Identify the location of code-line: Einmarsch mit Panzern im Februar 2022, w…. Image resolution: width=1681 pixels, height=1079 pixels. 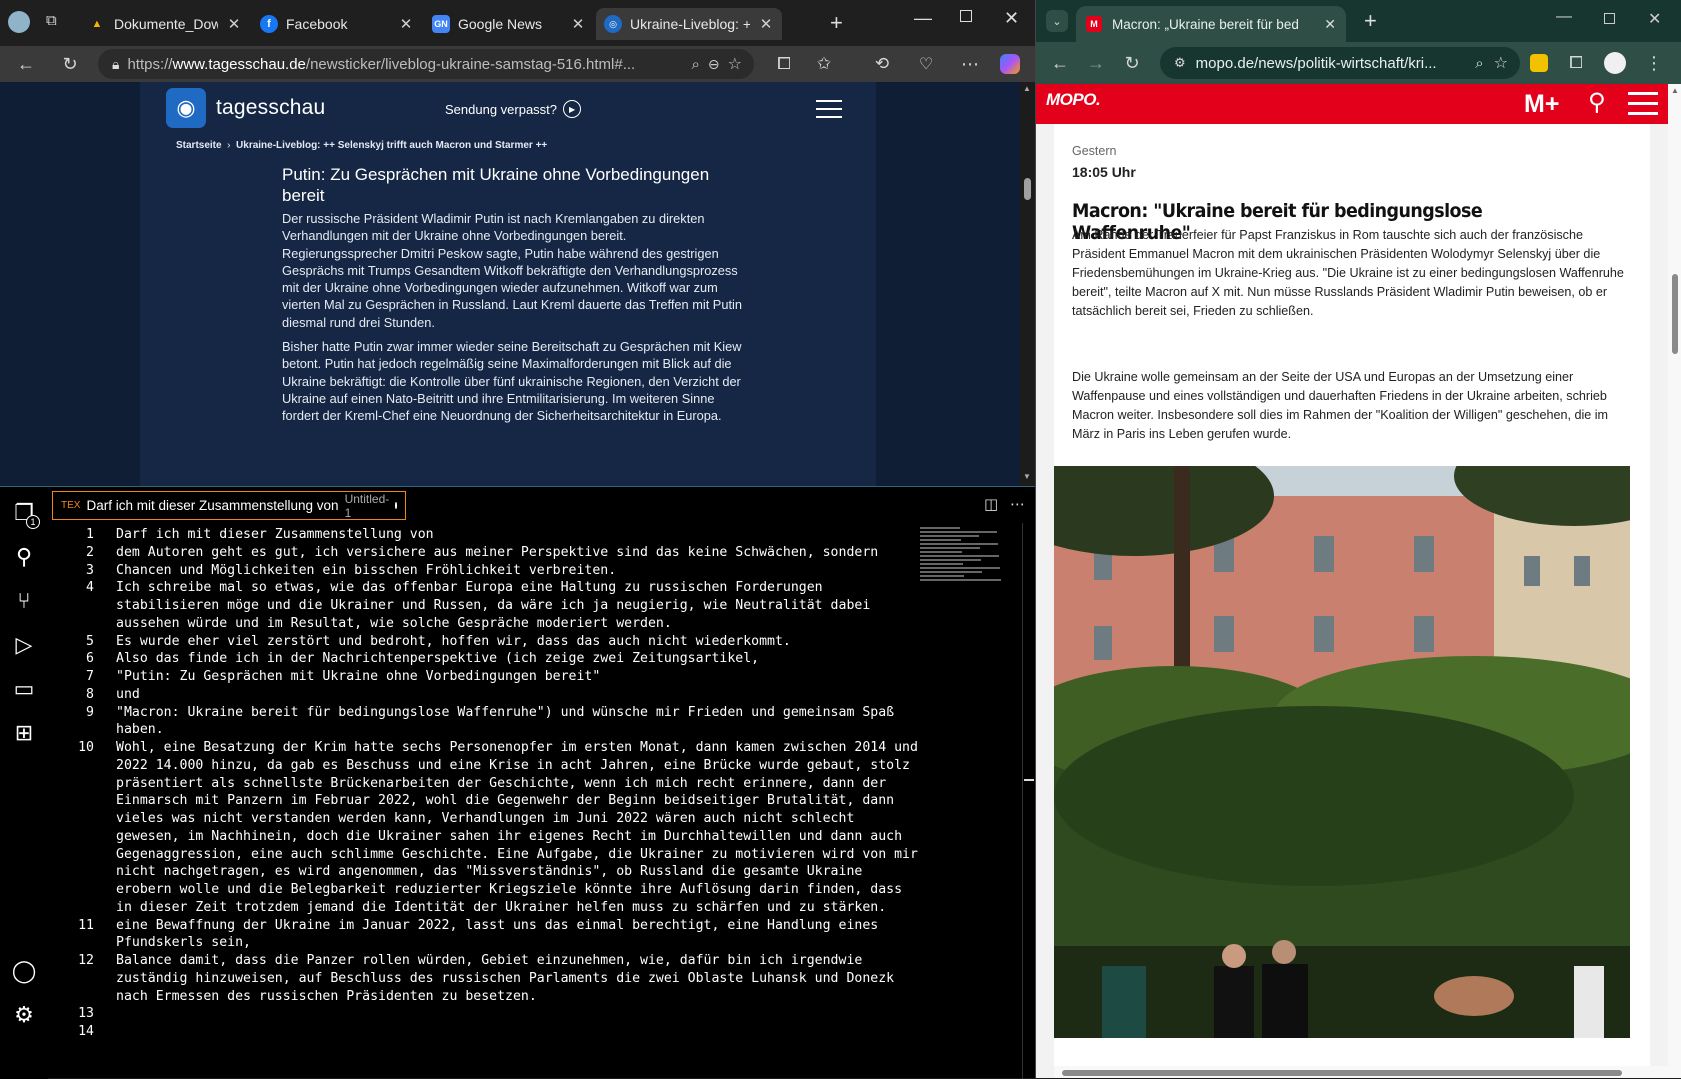
(505, 800).